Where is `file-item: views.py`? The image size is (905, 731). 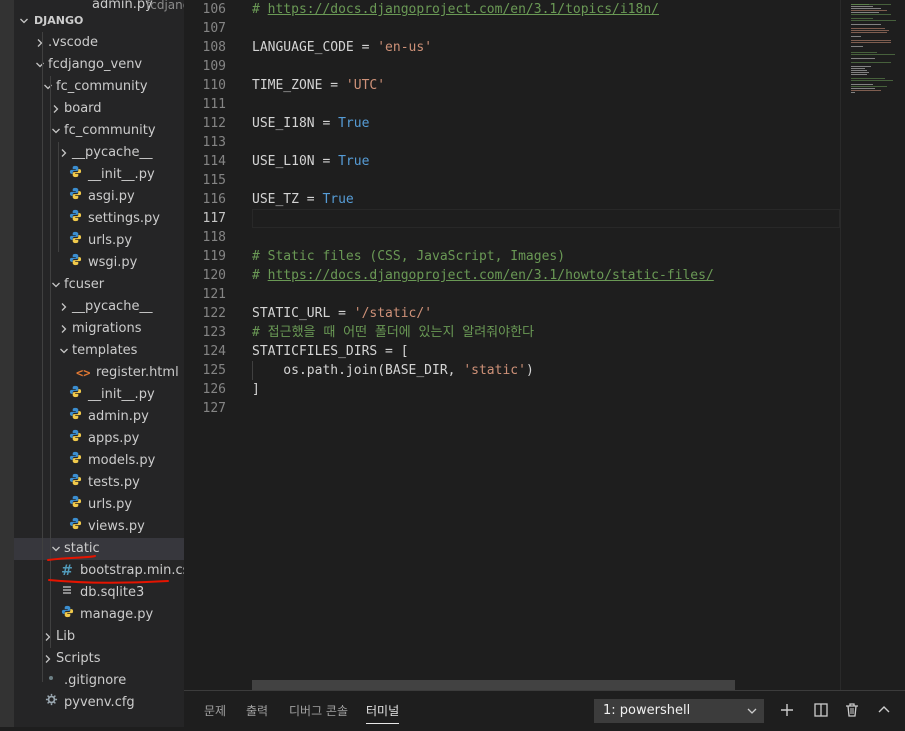 file-item: views.py is located at coordinates (99, 527).